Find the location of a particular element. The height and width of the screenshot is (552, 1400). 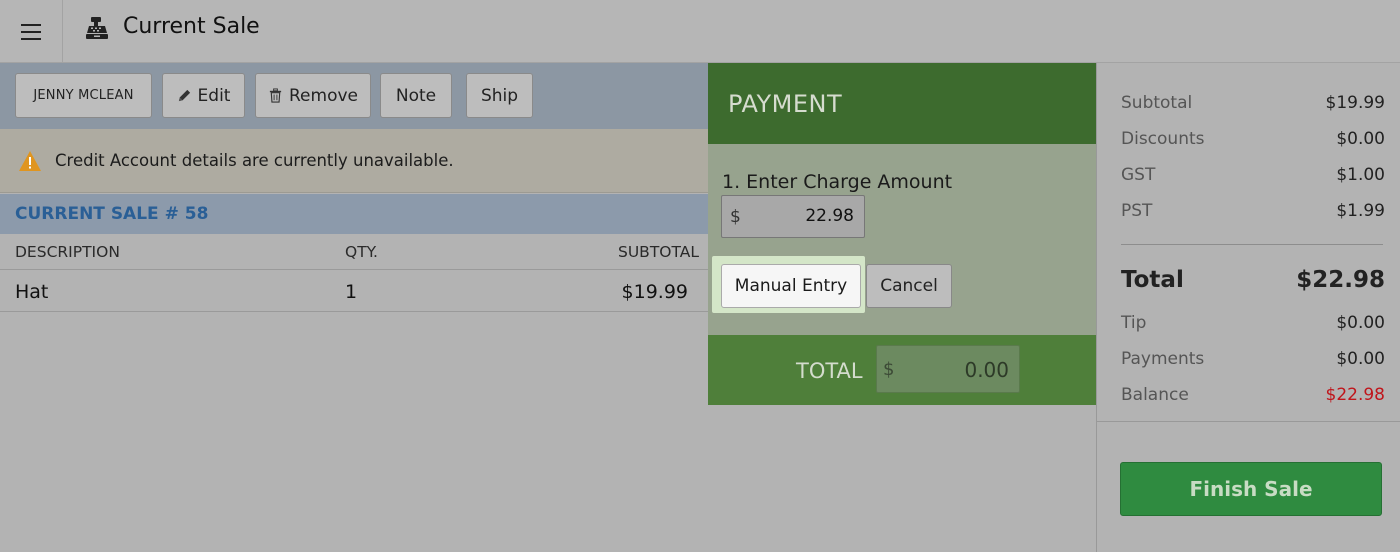

table-row: Hat 1 $19.99 is located at coordinates (354, 291).